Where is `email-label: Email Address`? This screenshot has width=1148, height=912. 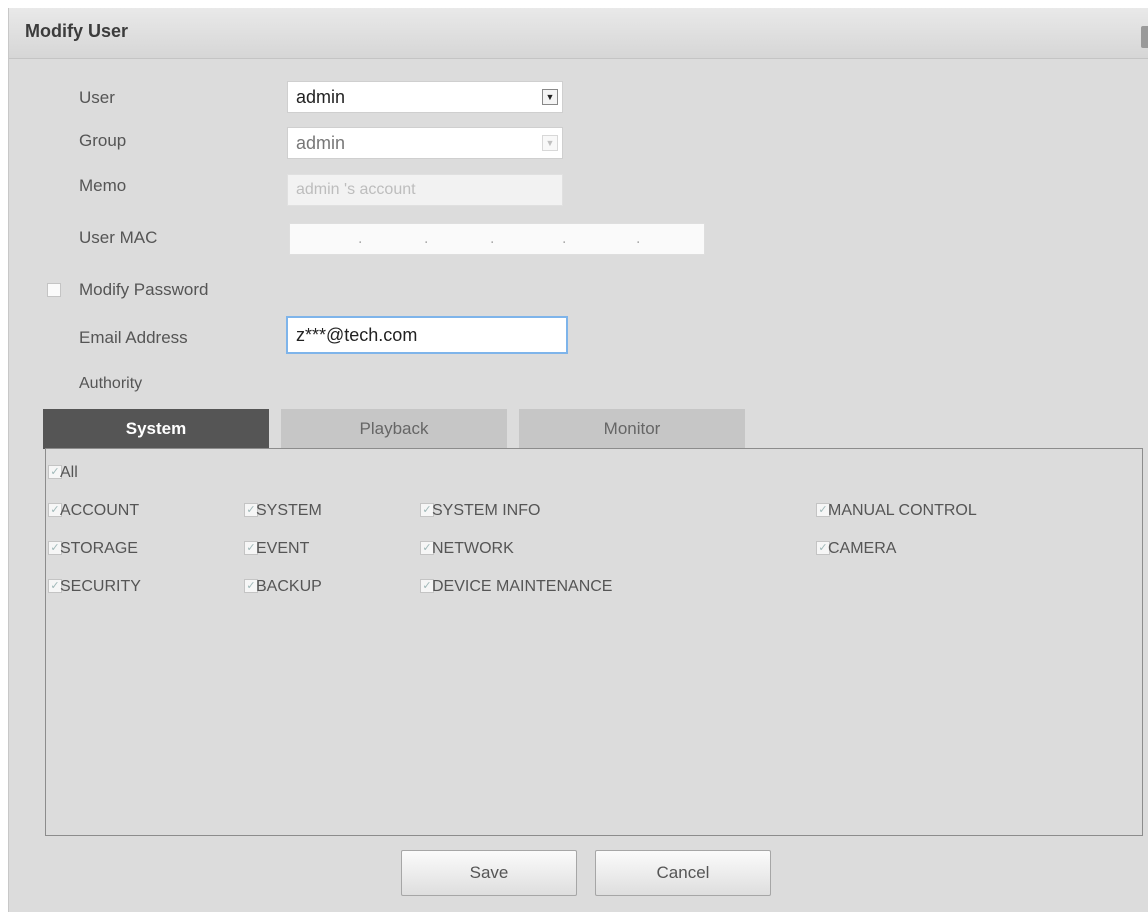
email-label: Email Address is located at coordinates (133, 337).